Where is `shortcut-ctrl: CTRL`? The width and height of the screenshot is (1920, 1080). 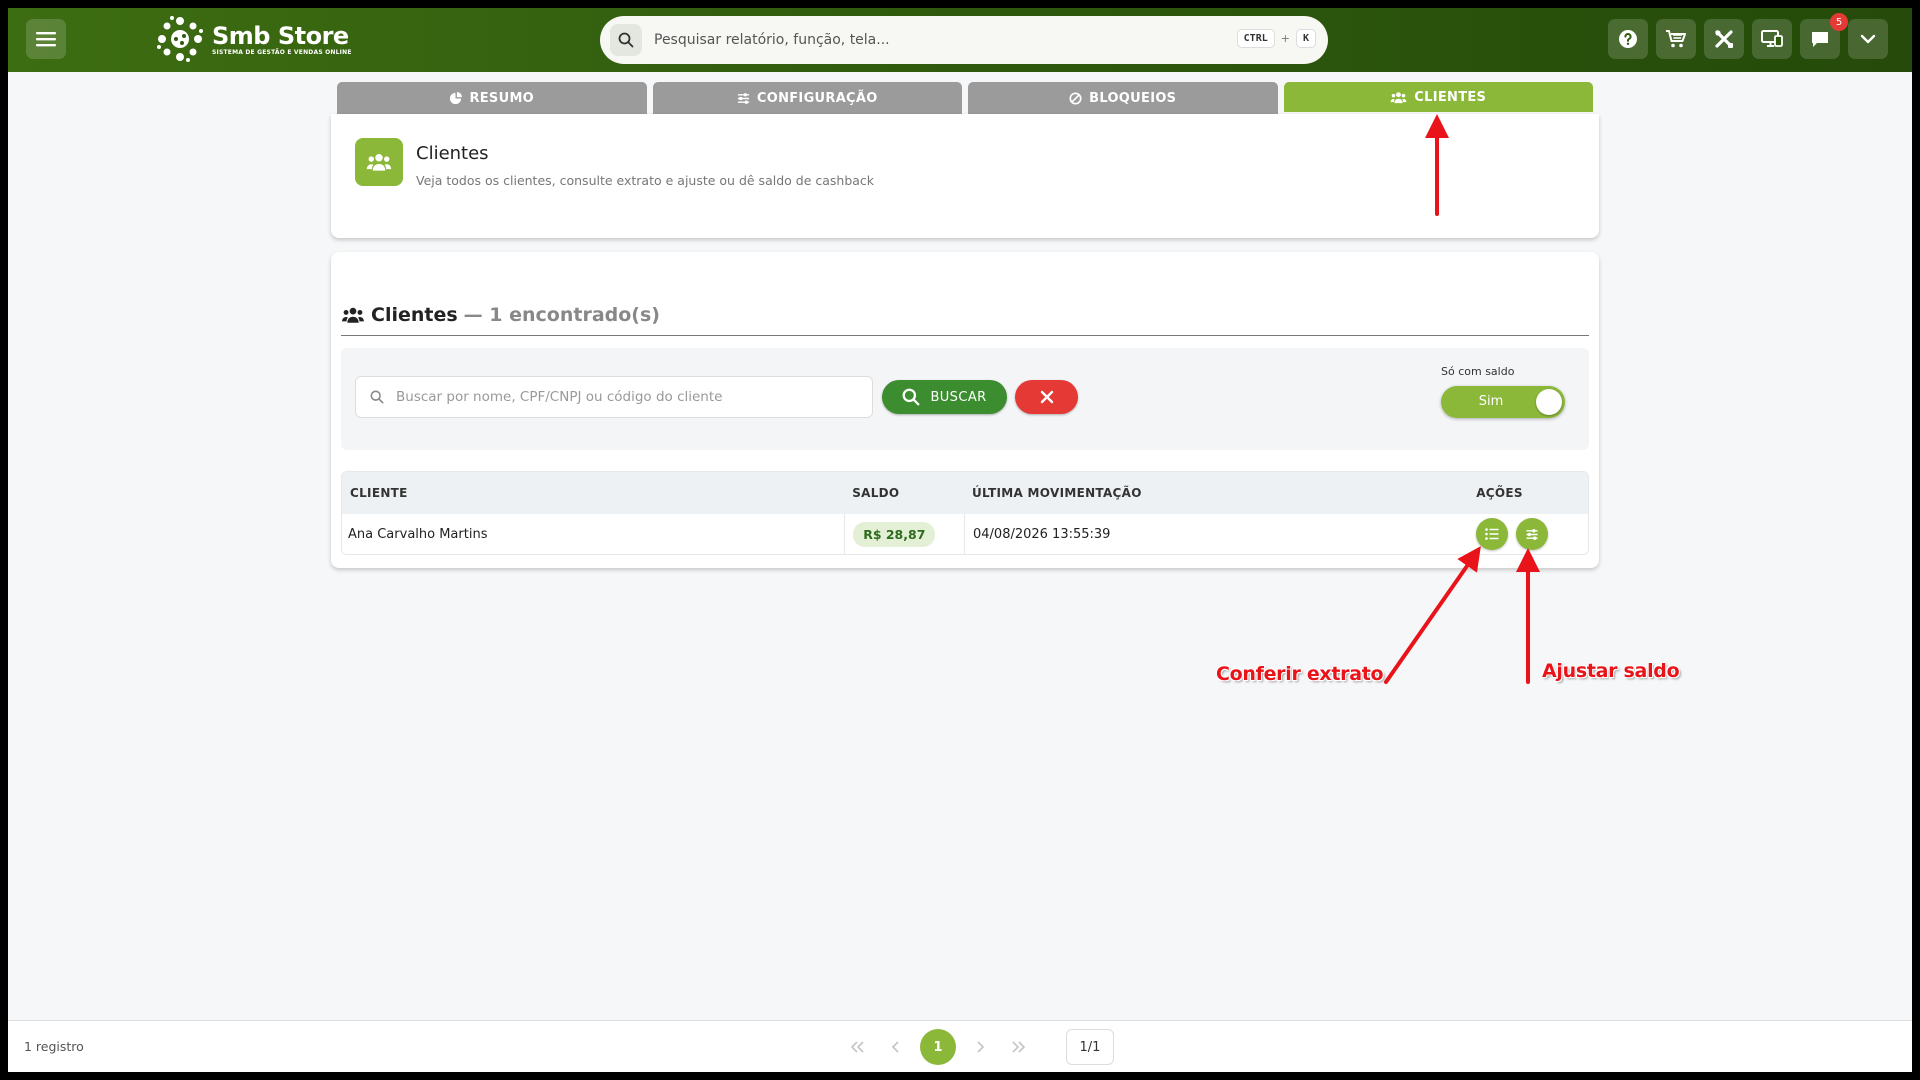
shortcut-ctrl: CTRL is located at coordinates (1255, 38).